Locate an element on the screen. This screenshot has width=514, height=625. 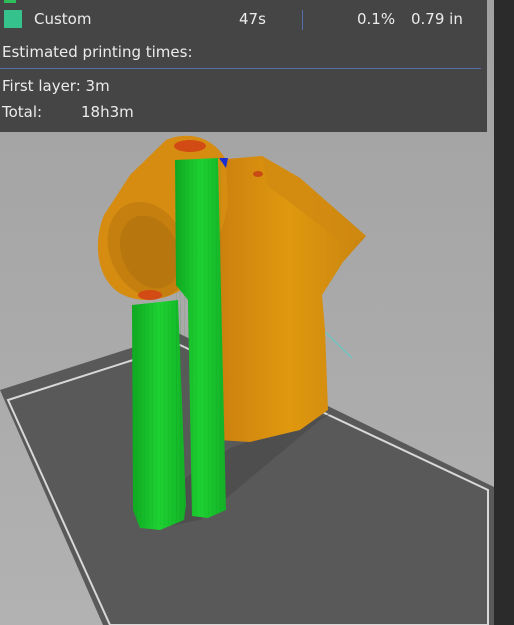
support-swatch is located at coordinates (10, 1).